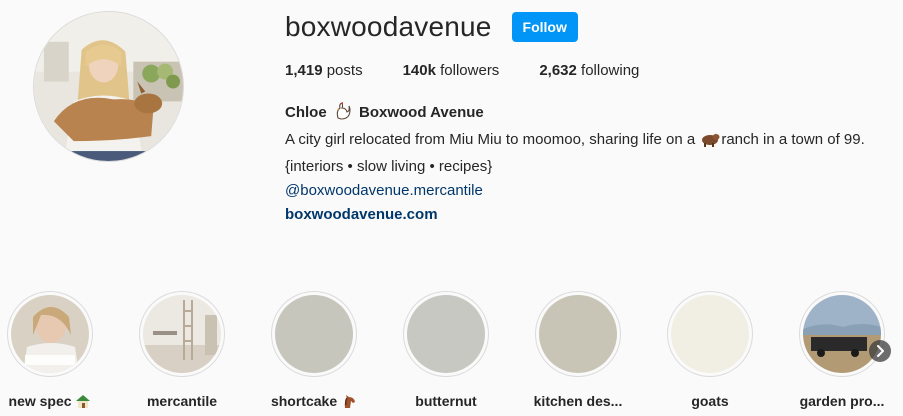  I want to click on highlight-item: mercantile, so click(182, 350).